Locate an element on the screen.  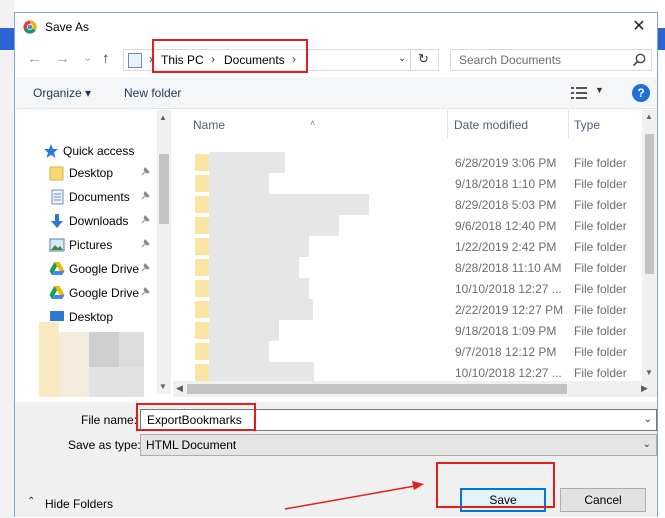
file-name-dropdown-icon: ⌄ is located at coordinates (648, 419).